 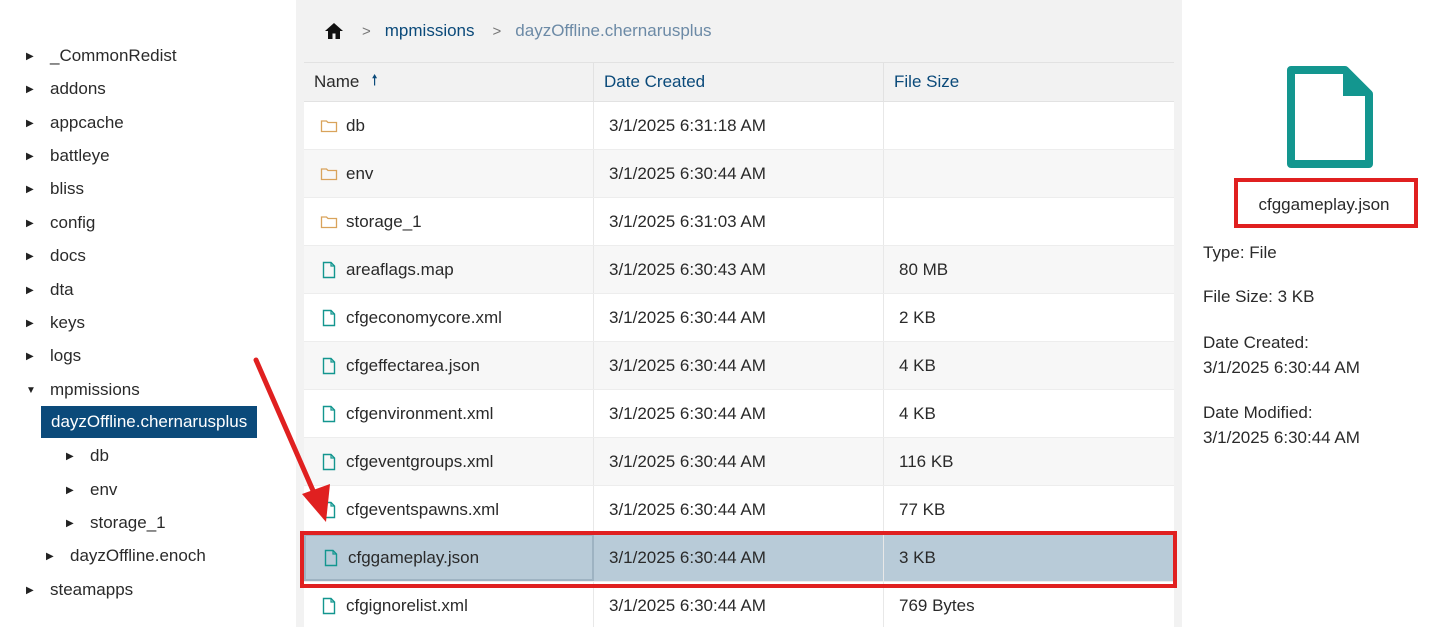 I want to click on tree-item-bliss: ▶ bliss, so click(x=55, y=189).